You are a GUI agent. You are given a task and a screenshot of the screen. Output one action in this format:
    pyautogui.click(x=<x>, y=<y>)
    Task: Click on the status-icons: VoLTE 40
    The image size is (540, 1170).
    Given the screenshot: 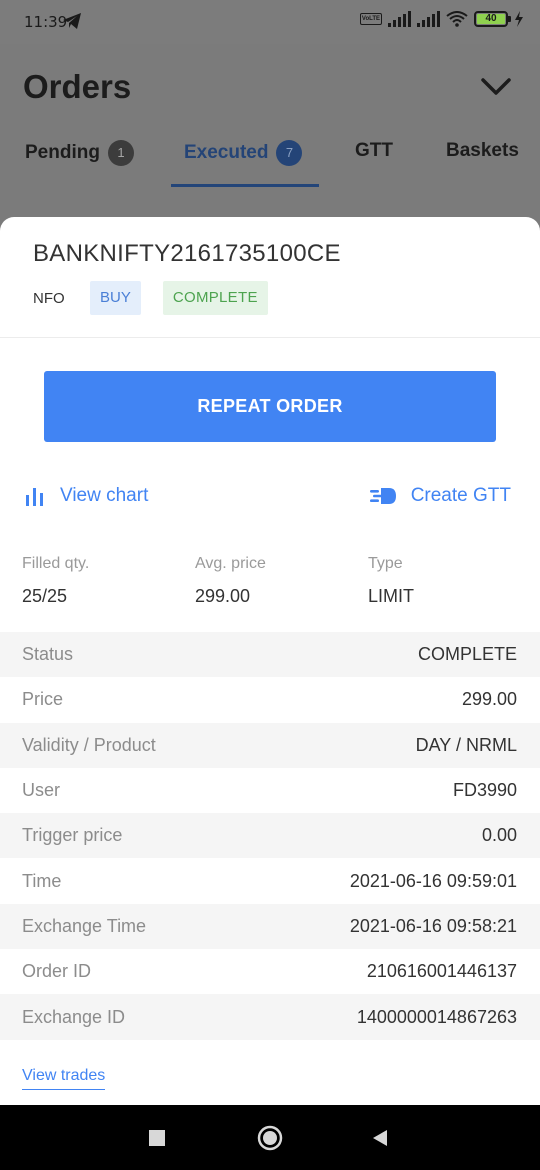 What is the action you would take?
    pyautogui.click(x=441, y=19)
    